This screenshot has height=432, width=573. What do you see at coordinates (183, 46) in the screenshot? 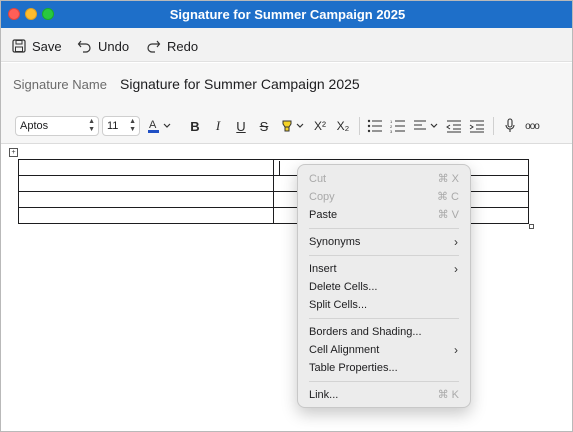
I see `redo-label: Redo` at bounding box center [183, 46].